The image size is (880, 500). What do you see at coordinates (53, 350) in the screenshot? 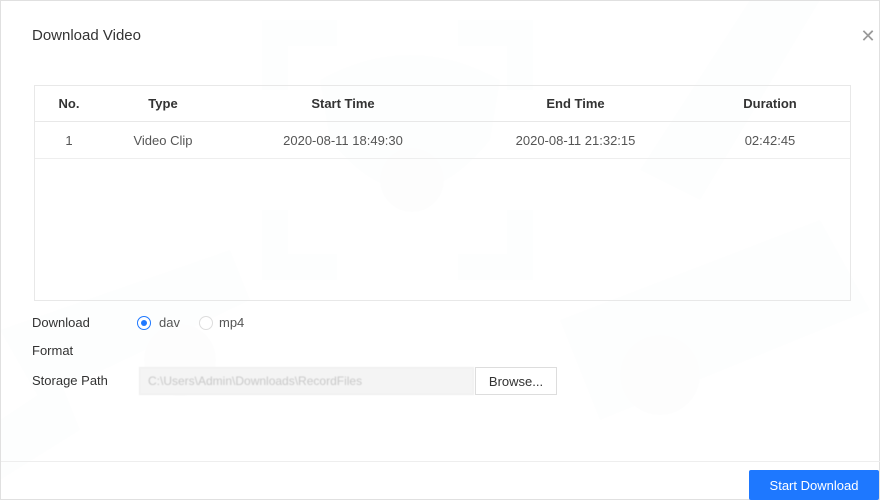
I see `download-format-label-line2: Format` at bounding box center [53, 350].